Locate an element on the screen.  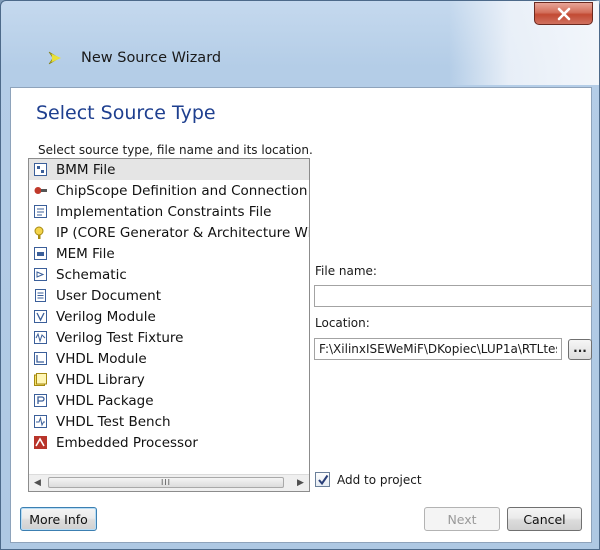
source-type-label: Verilog Test Fixture is located at coordinates (120, 337).